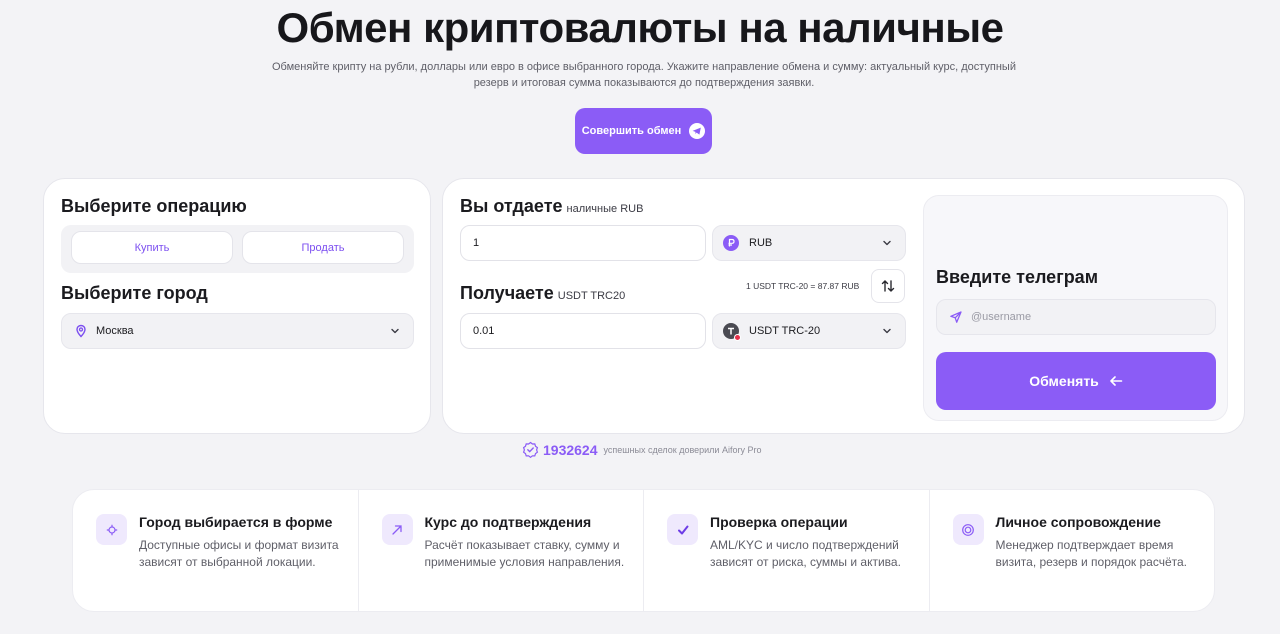 The image size is (1280, 634). I want to click on arrow-up-right-icon, so click(397, 529).